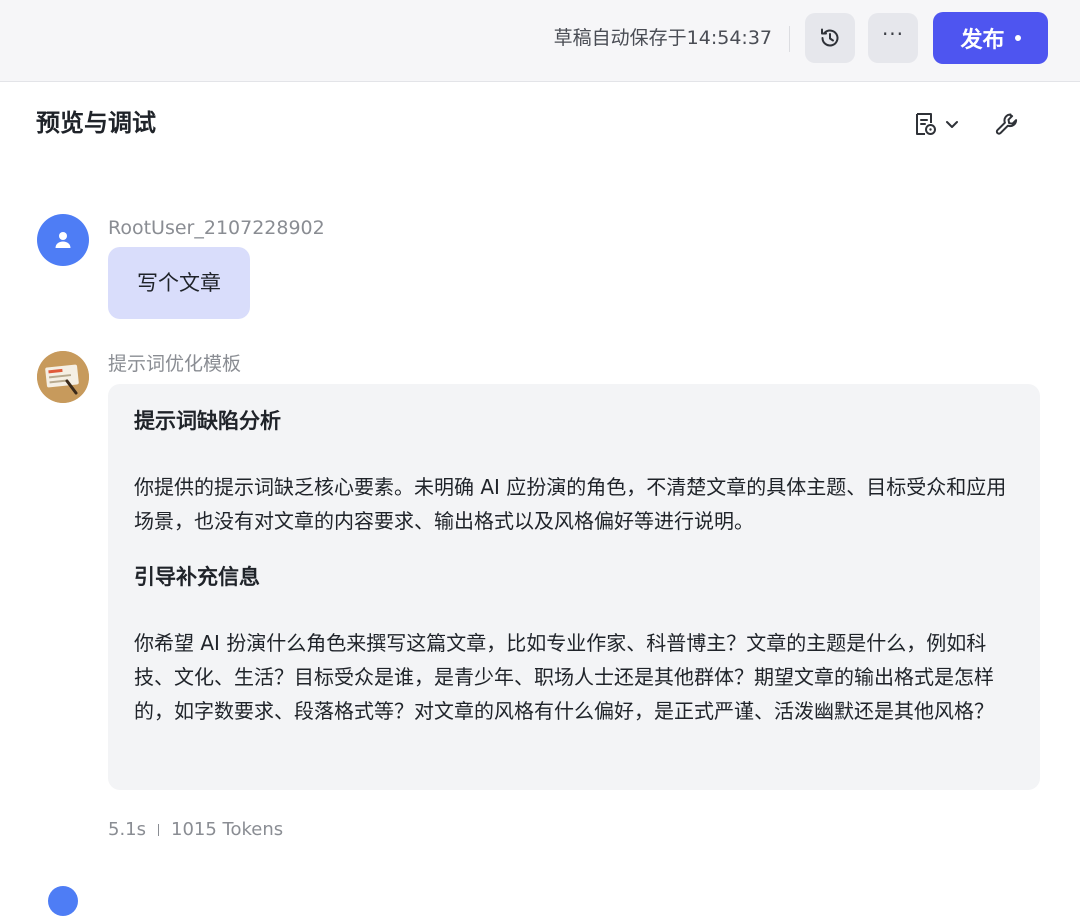 The image size is (1080, 916). I want to click on history-clock-icon, so click(830, 37).